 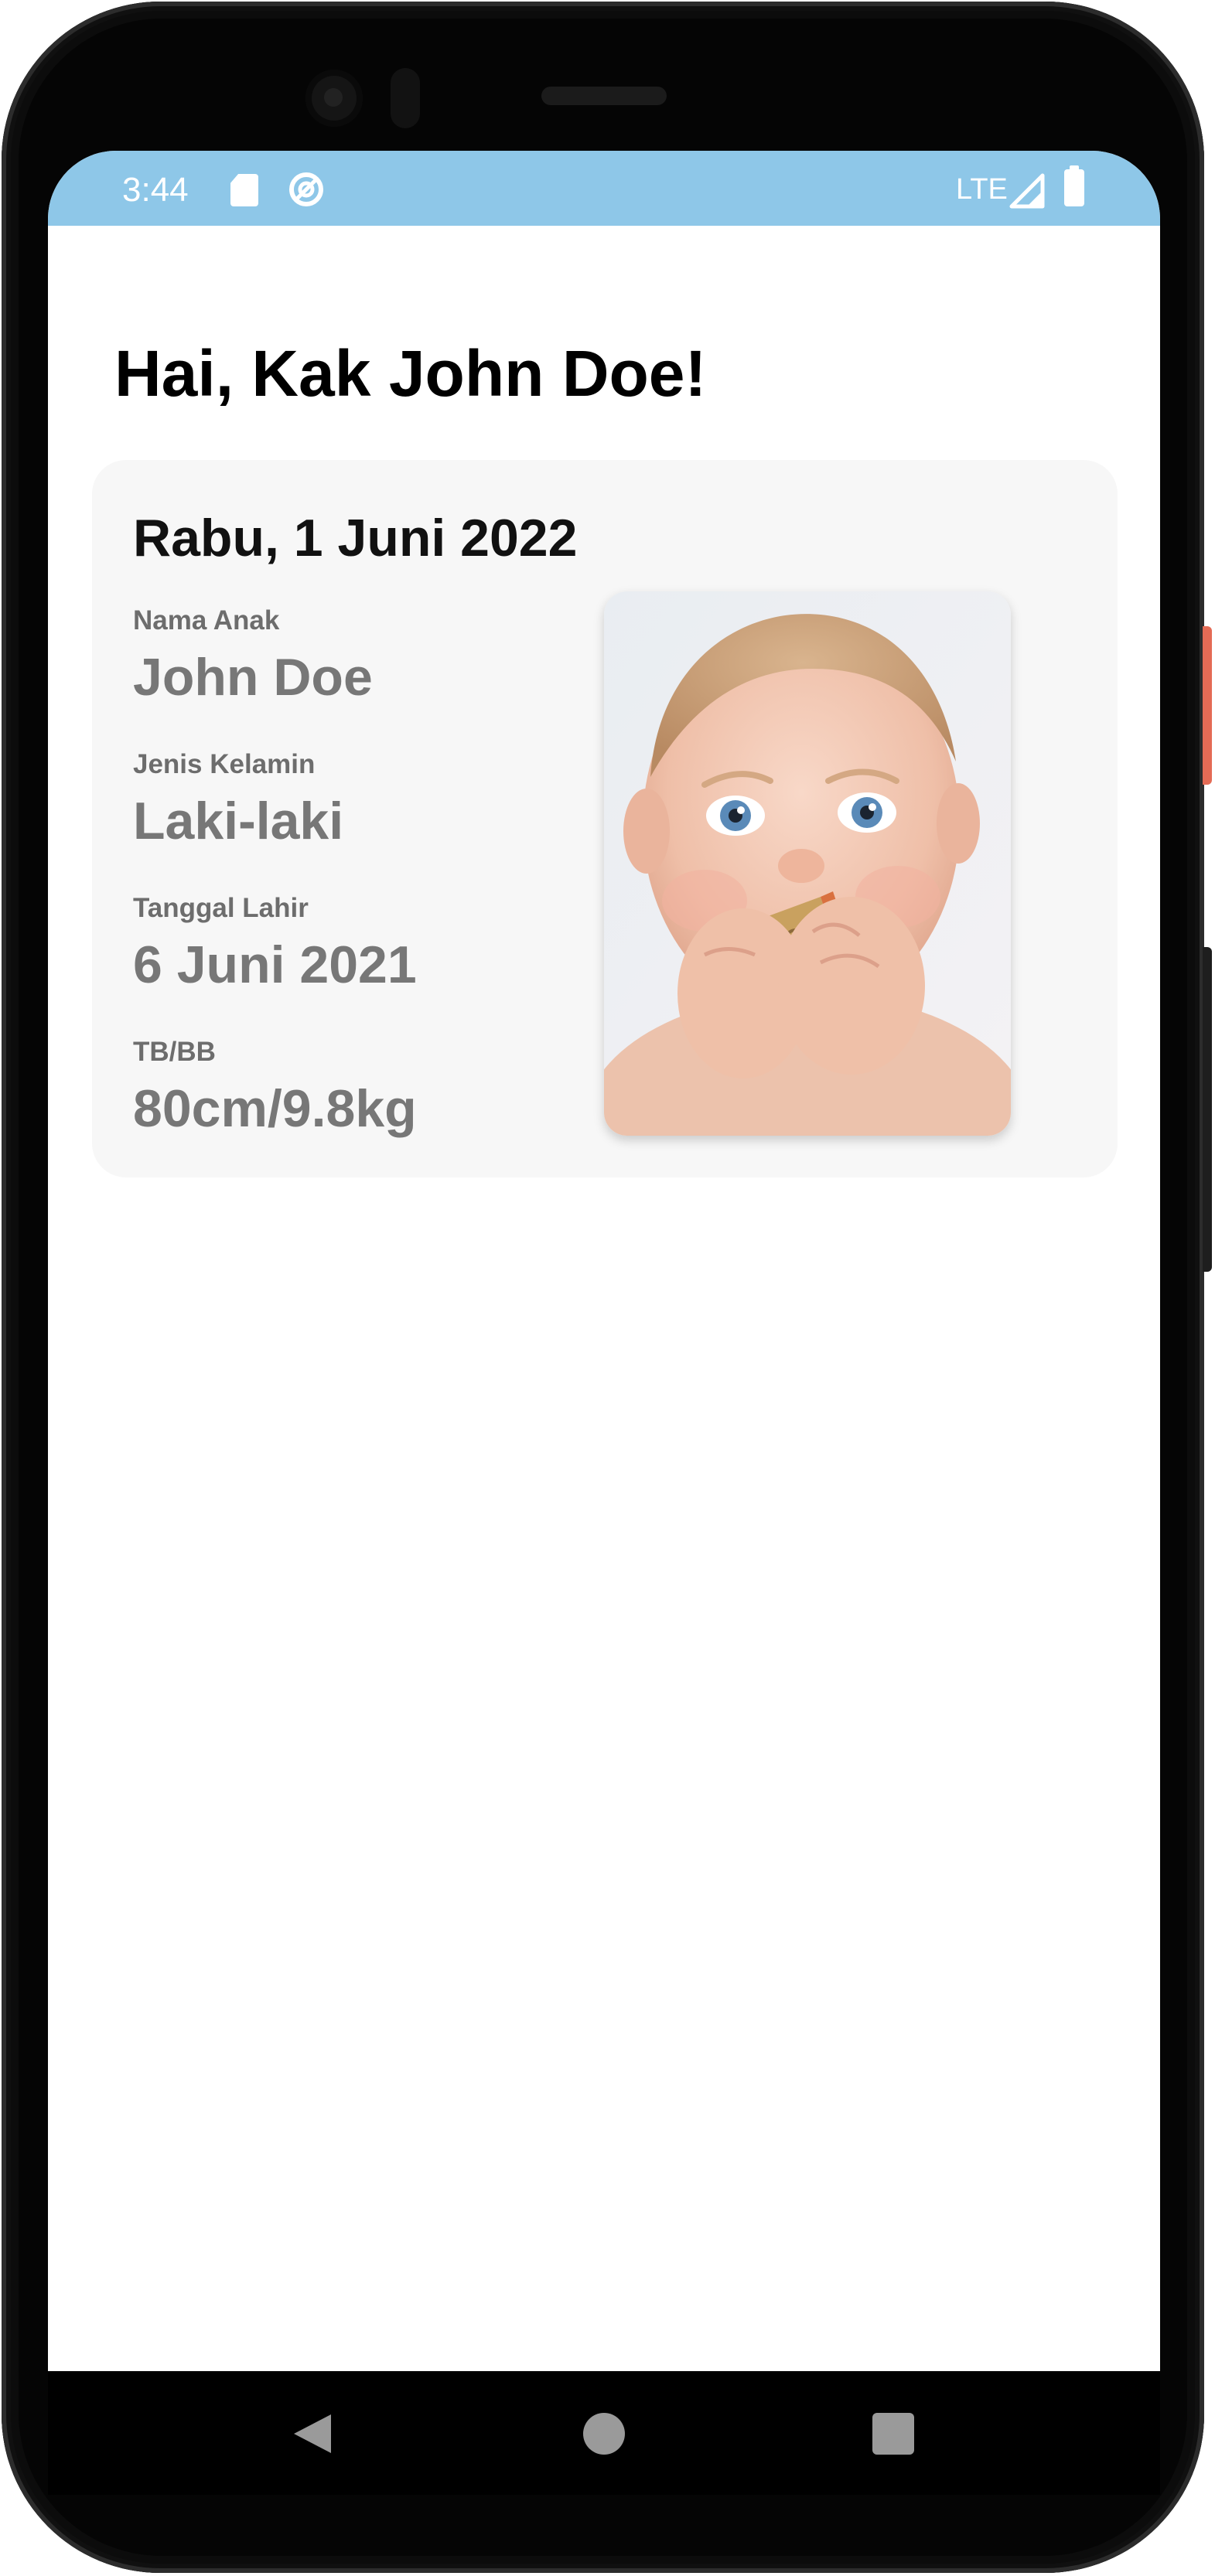 What do you see at coordinates (604, 96) in the screenshot?
I see `earpiece-speaker` at bounding box center [604, 96].